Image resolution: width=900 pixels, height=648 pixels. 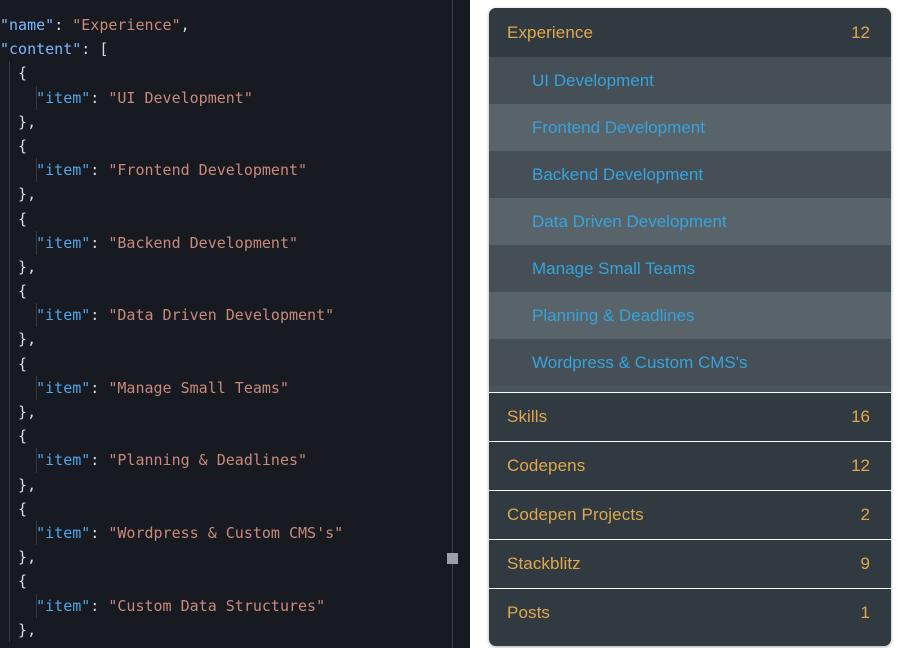 What do you see at coordinates (544, 563) in the screenshot?
I see `accordion-header-label: Stackblitz` at bounding box center [544, 563].